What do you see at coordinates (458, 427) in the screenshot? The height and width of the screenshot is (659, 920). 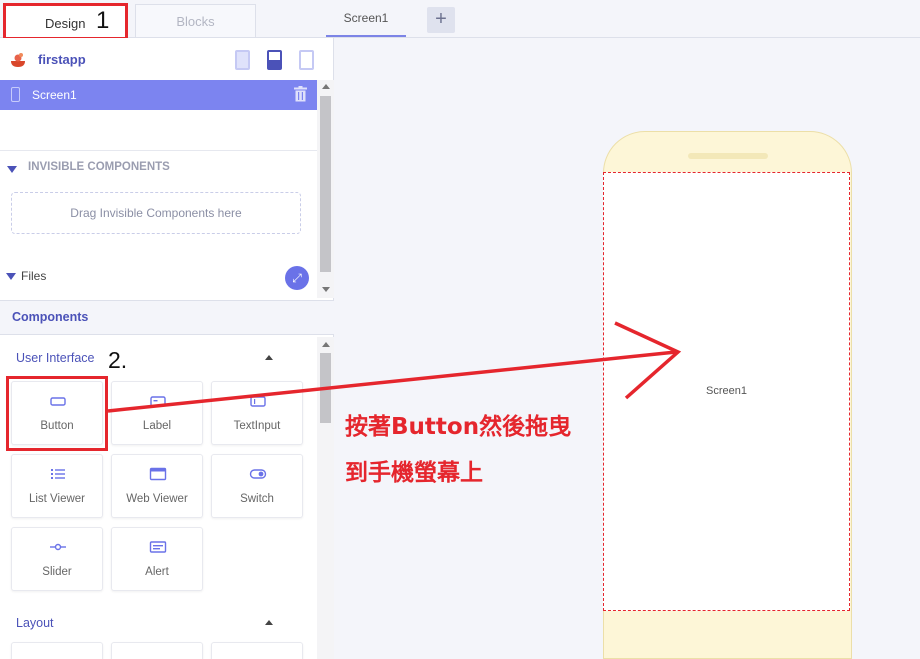 I see `instruction-line-1: 按著Button然後拖曳` at bounding box center [458, 427].